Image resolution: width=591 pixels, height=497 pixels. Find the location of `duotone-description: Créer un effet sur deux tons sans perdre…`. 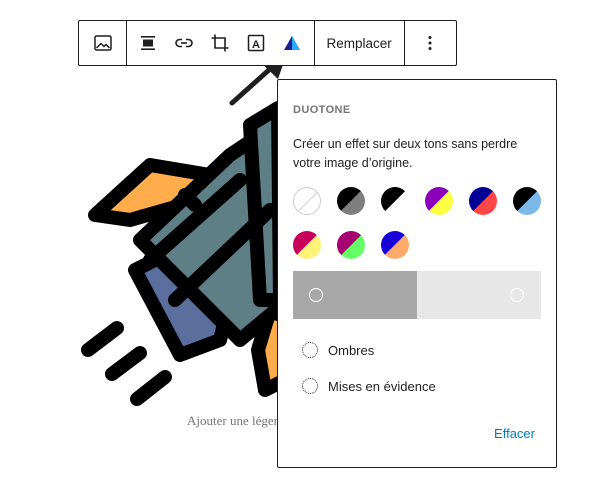

duotone-description: Créer un effet sur deux tons sans perdre… is located at coordinates (405, 153).